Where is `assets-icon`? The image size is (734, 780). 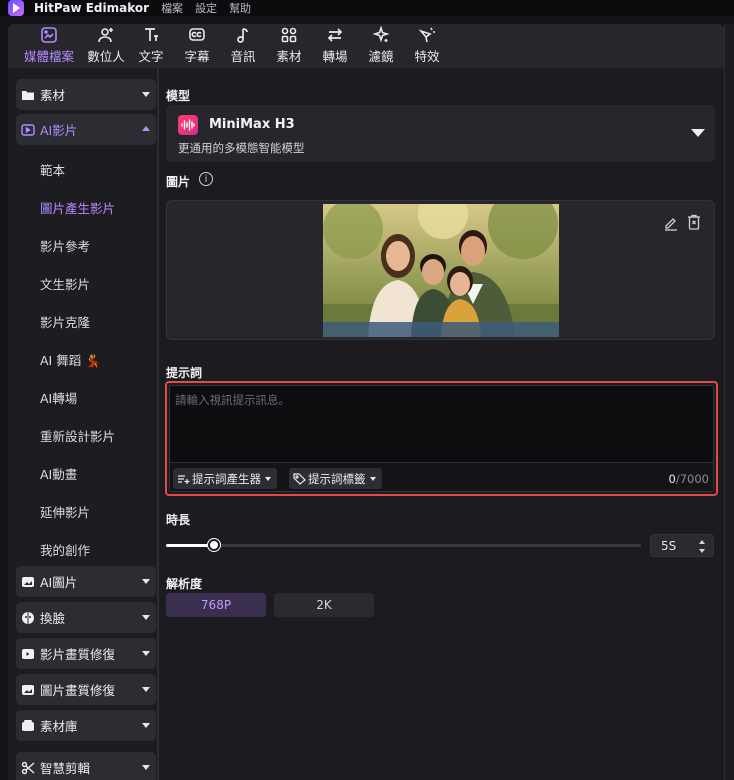
assets-icon is located at coordinates (289, 35).